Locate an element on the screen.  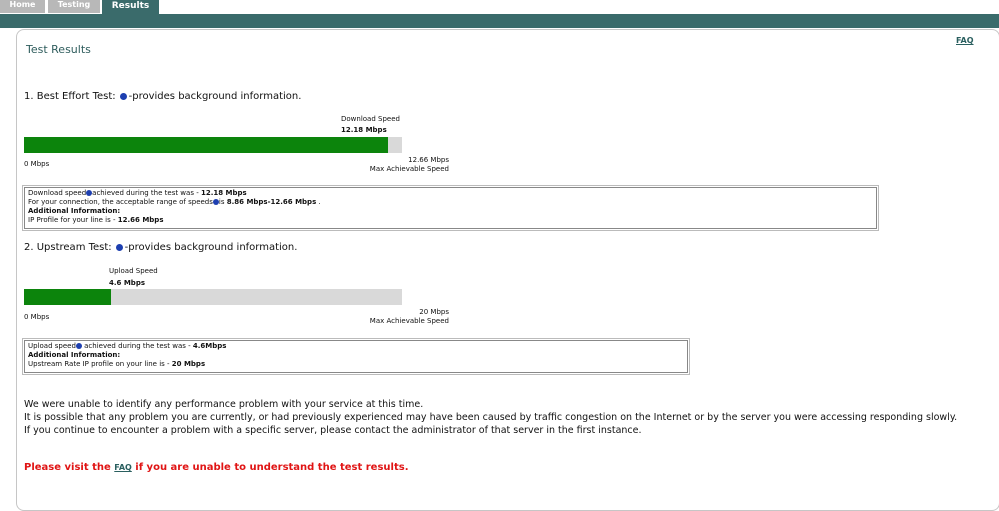
tab-home: Home is located at coordinates (22, 6).